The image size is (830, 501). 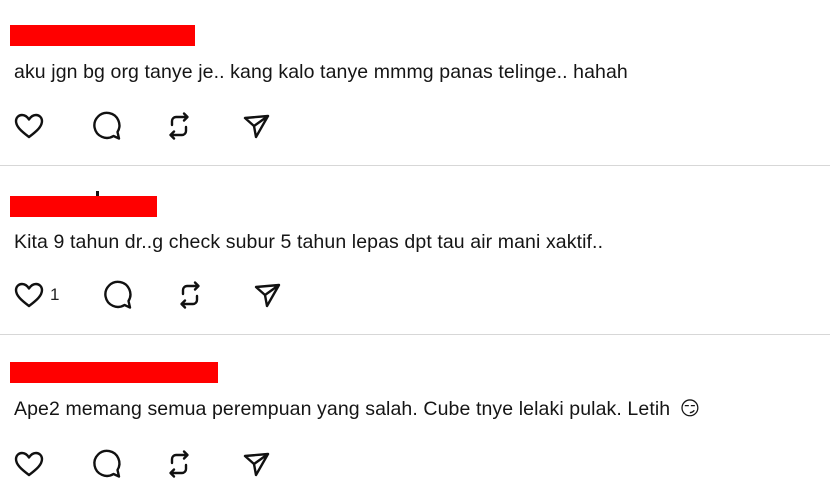 I want to click on smirk-emoji: 😏, so click(x=690, y=409).